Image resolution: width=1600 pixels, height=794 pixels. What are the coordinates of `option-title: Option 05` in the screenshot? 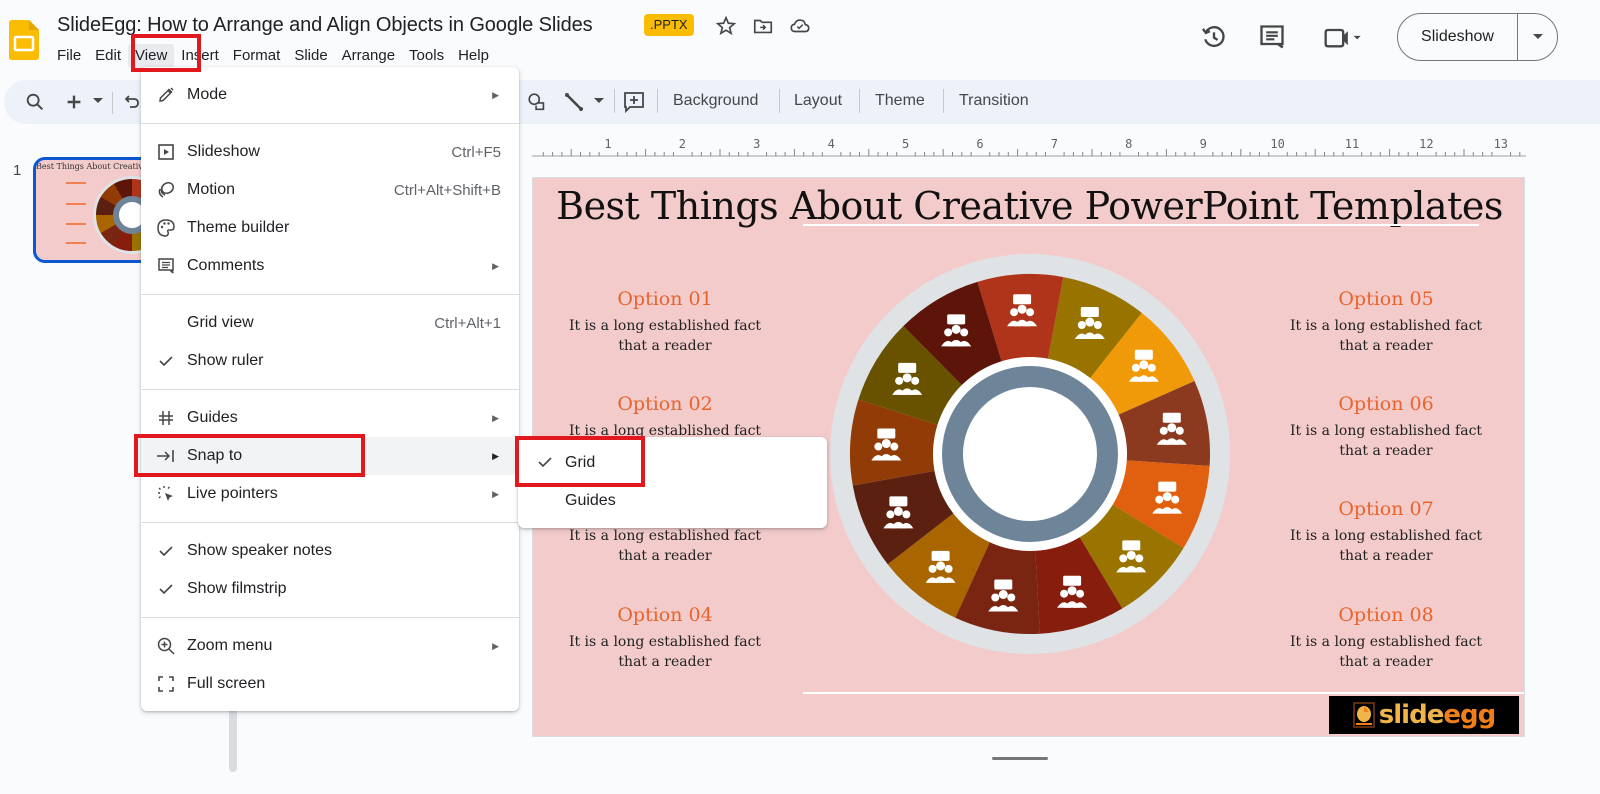 It's located at (1386, 299).